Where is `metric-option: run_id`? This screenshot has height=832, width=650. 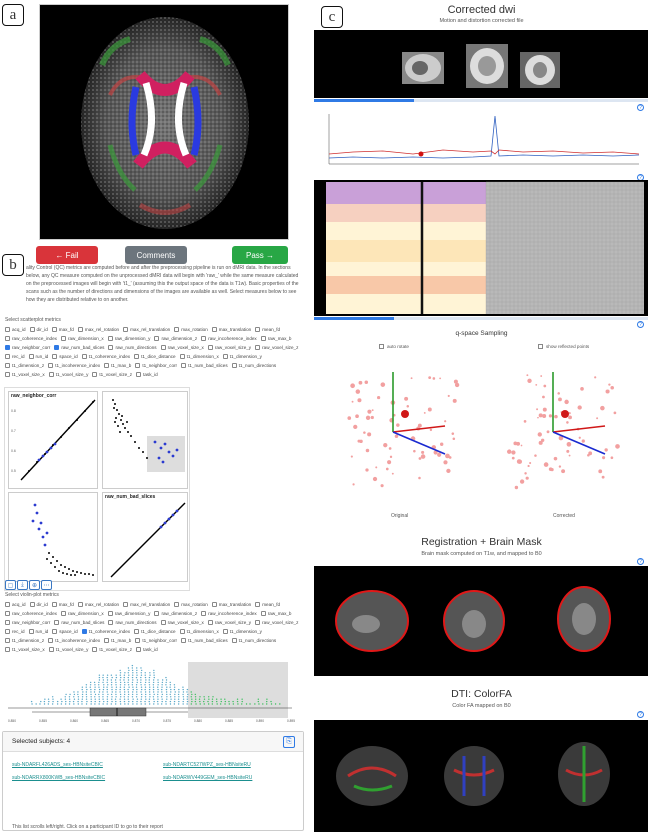
metric-option: run_id is located at coordinates (38, 631).